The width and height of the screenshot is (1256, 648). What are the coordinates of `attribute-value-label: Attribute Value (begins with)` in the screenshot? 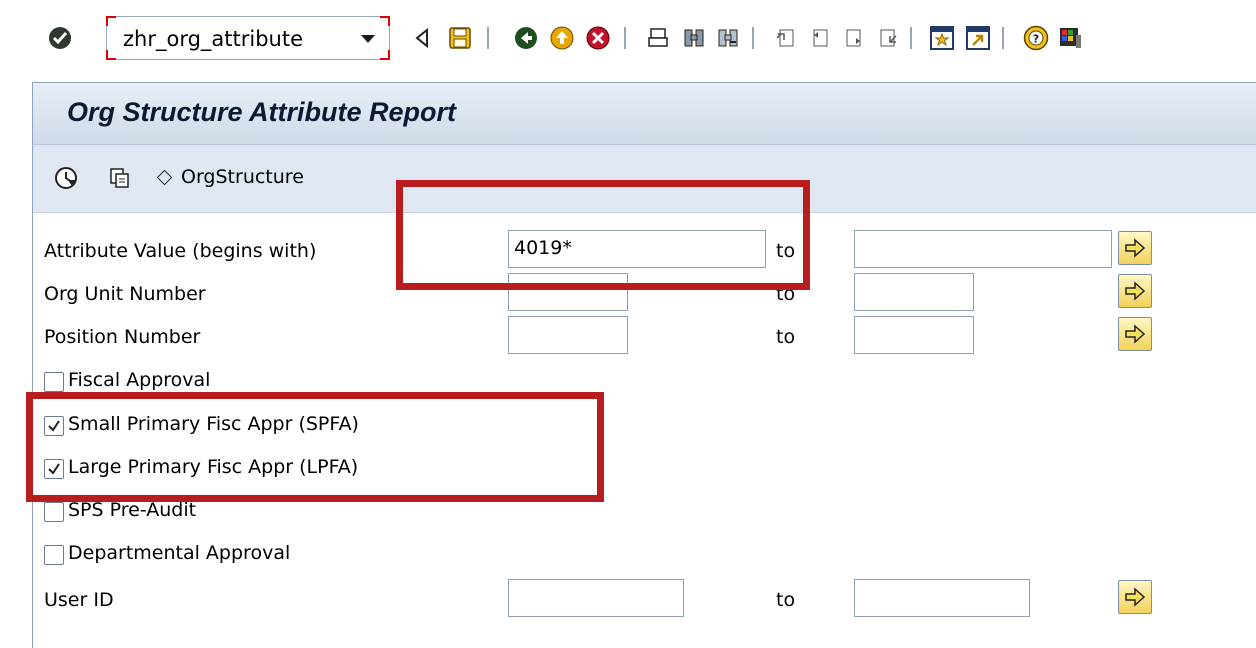 It's located at (180, 251).